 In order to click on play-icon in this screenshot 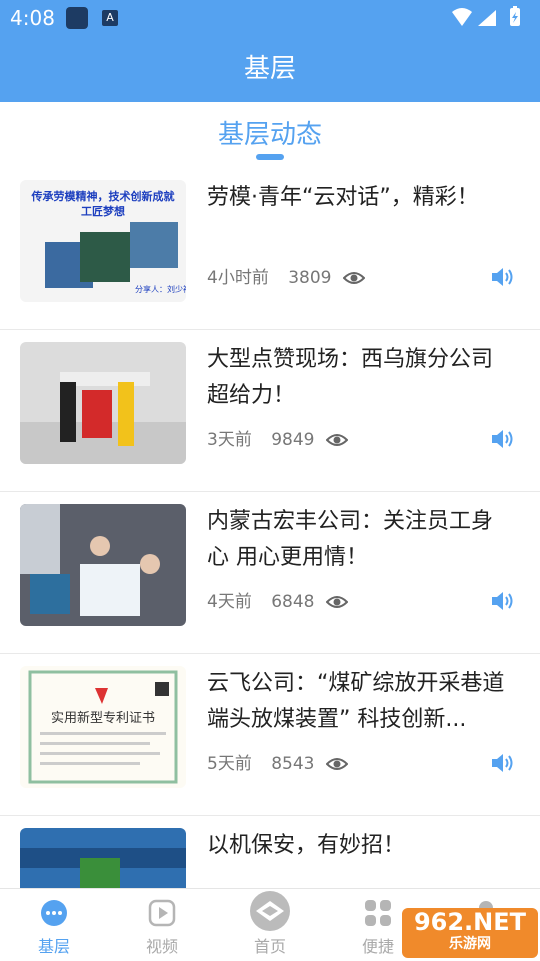, I will do `click(162, 913)`.